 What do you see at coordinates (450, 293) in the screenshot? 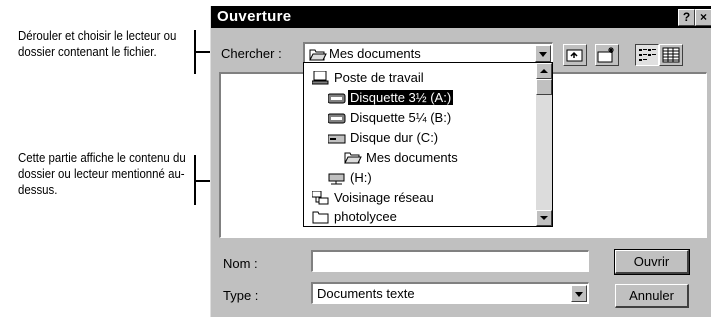
I see `file-type-select: Documents texte` at bounding box center [450, 293].